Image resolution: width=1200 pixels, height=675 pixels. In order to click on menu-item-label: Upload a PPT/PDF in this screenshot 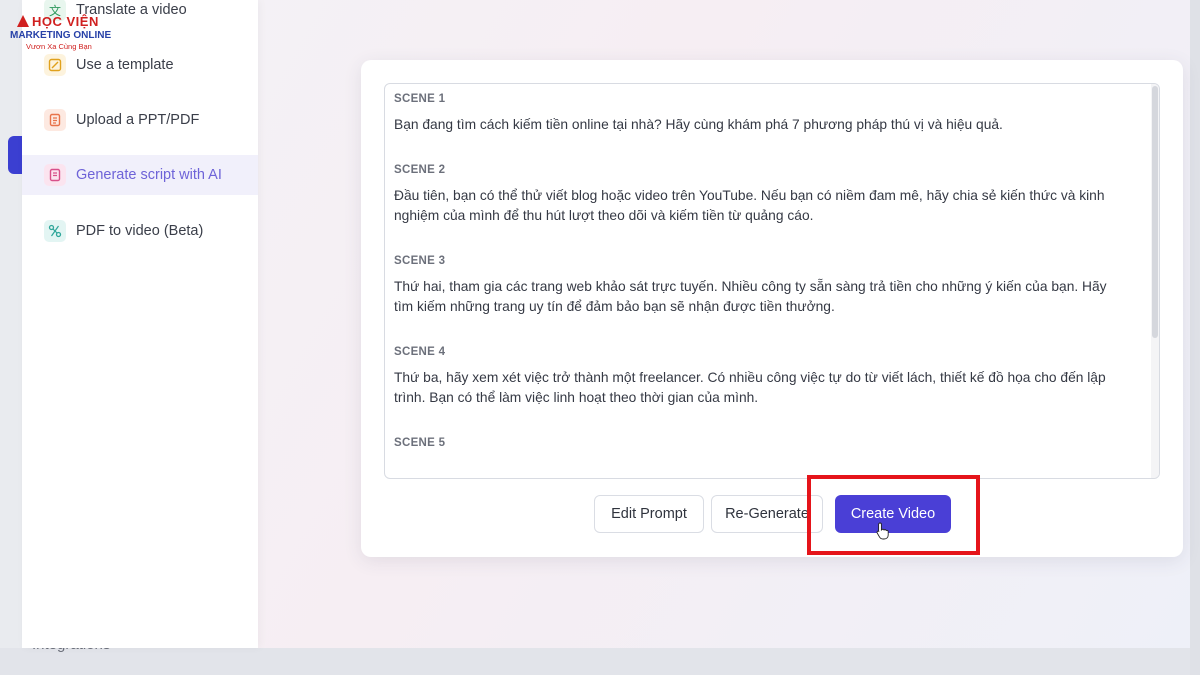, I will do `click(138, 120)`.